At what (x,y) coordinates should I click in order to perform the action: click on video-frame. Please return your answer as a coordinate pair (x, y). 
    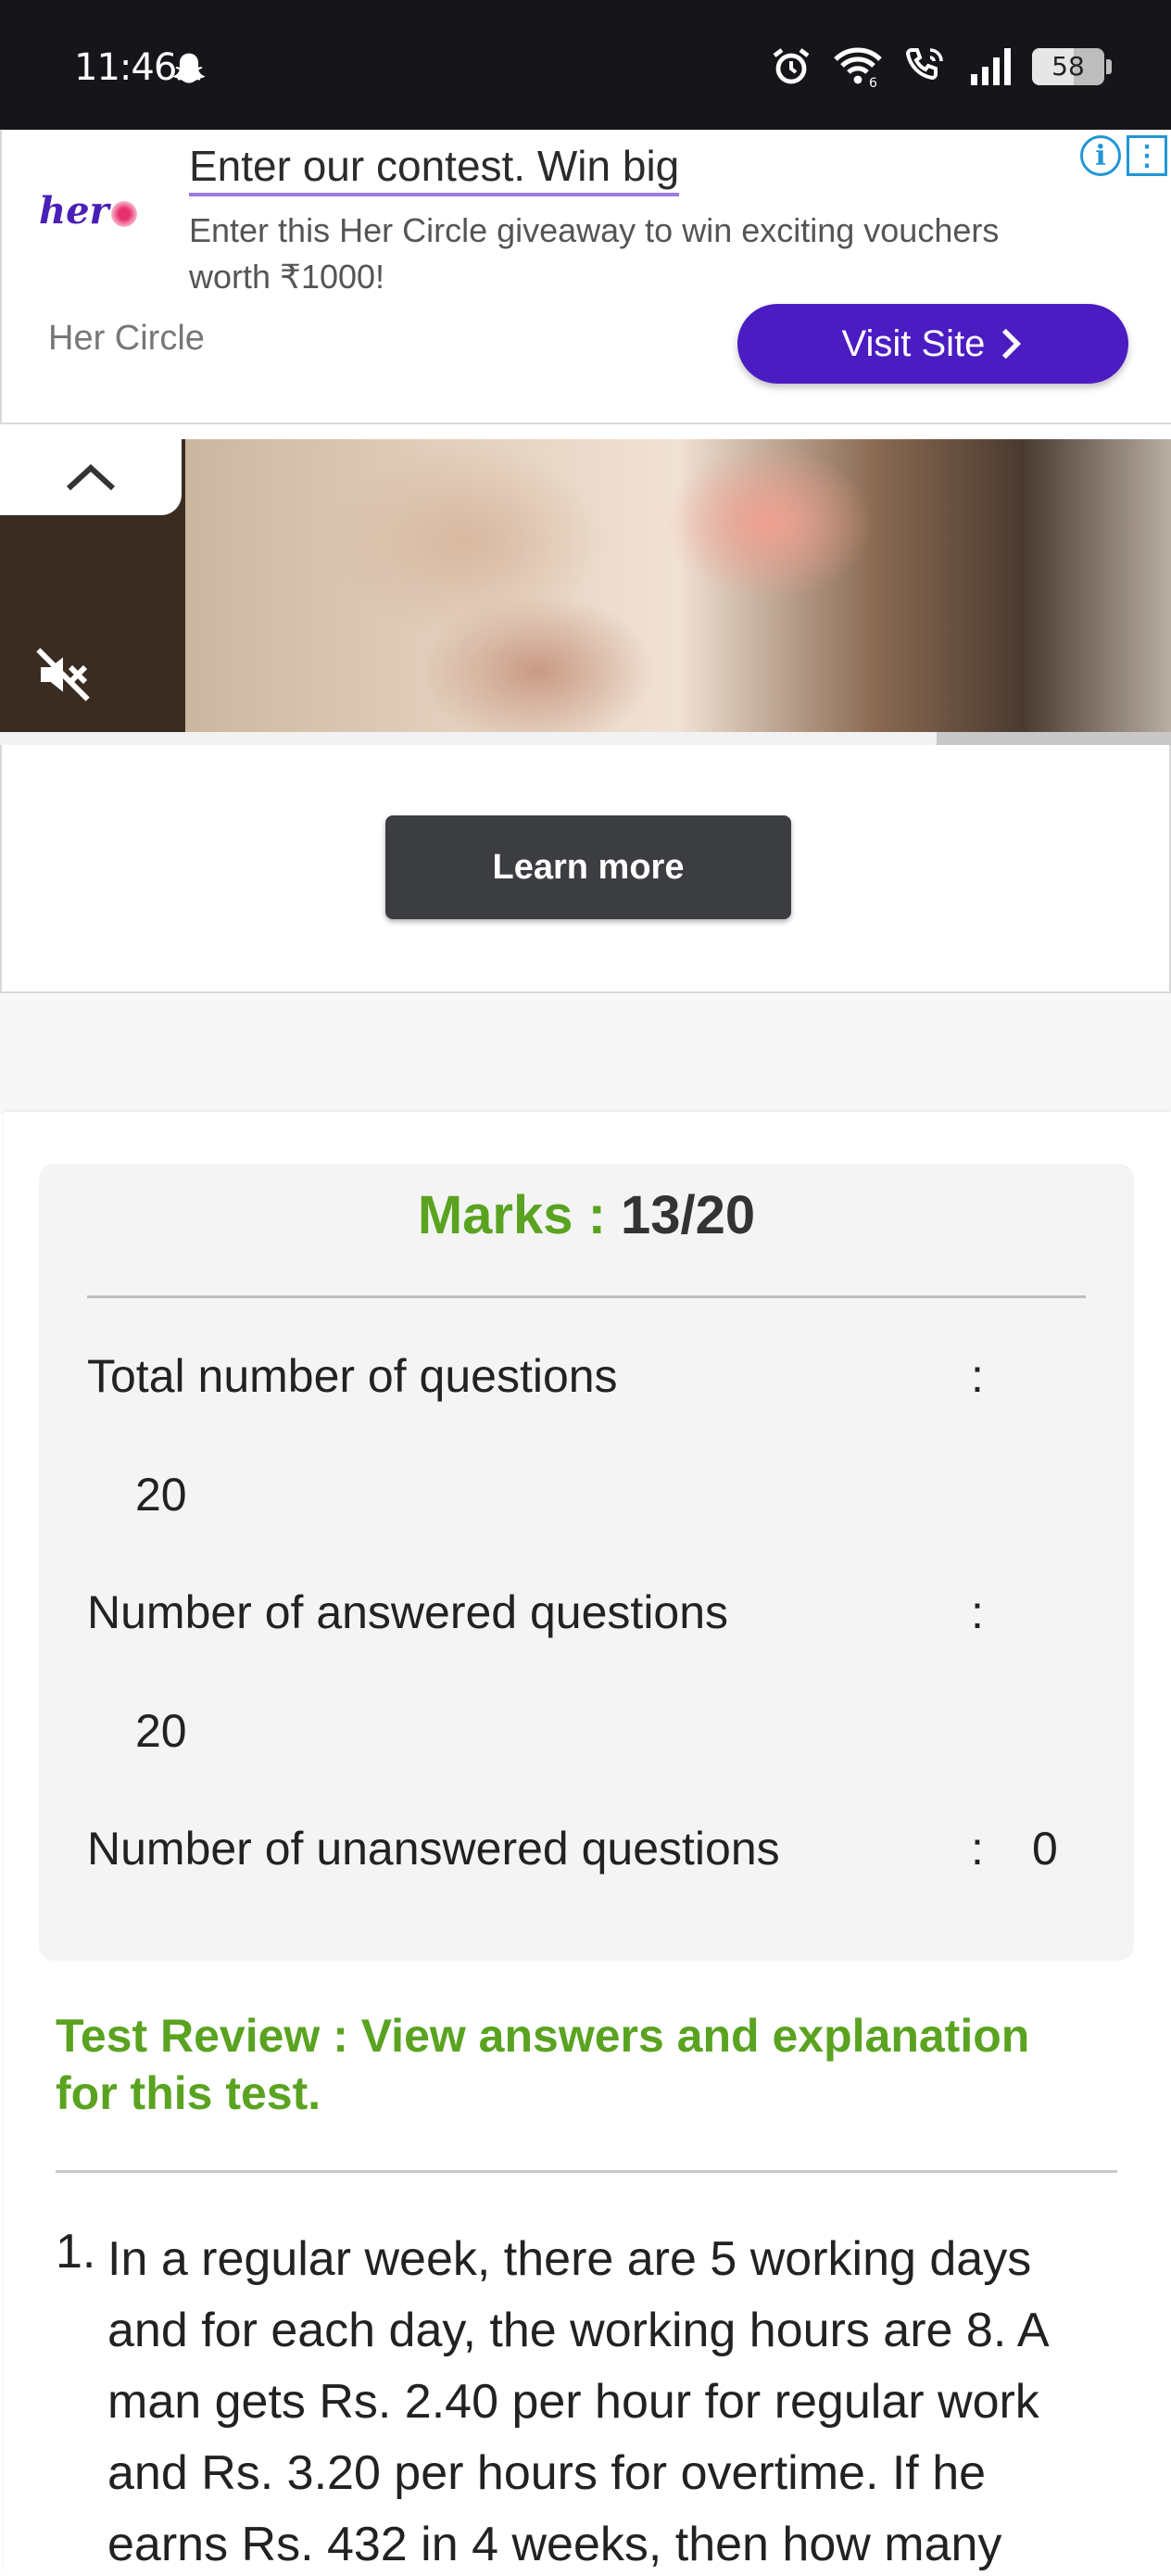
    Looking at the image, I should click on (678, 592).